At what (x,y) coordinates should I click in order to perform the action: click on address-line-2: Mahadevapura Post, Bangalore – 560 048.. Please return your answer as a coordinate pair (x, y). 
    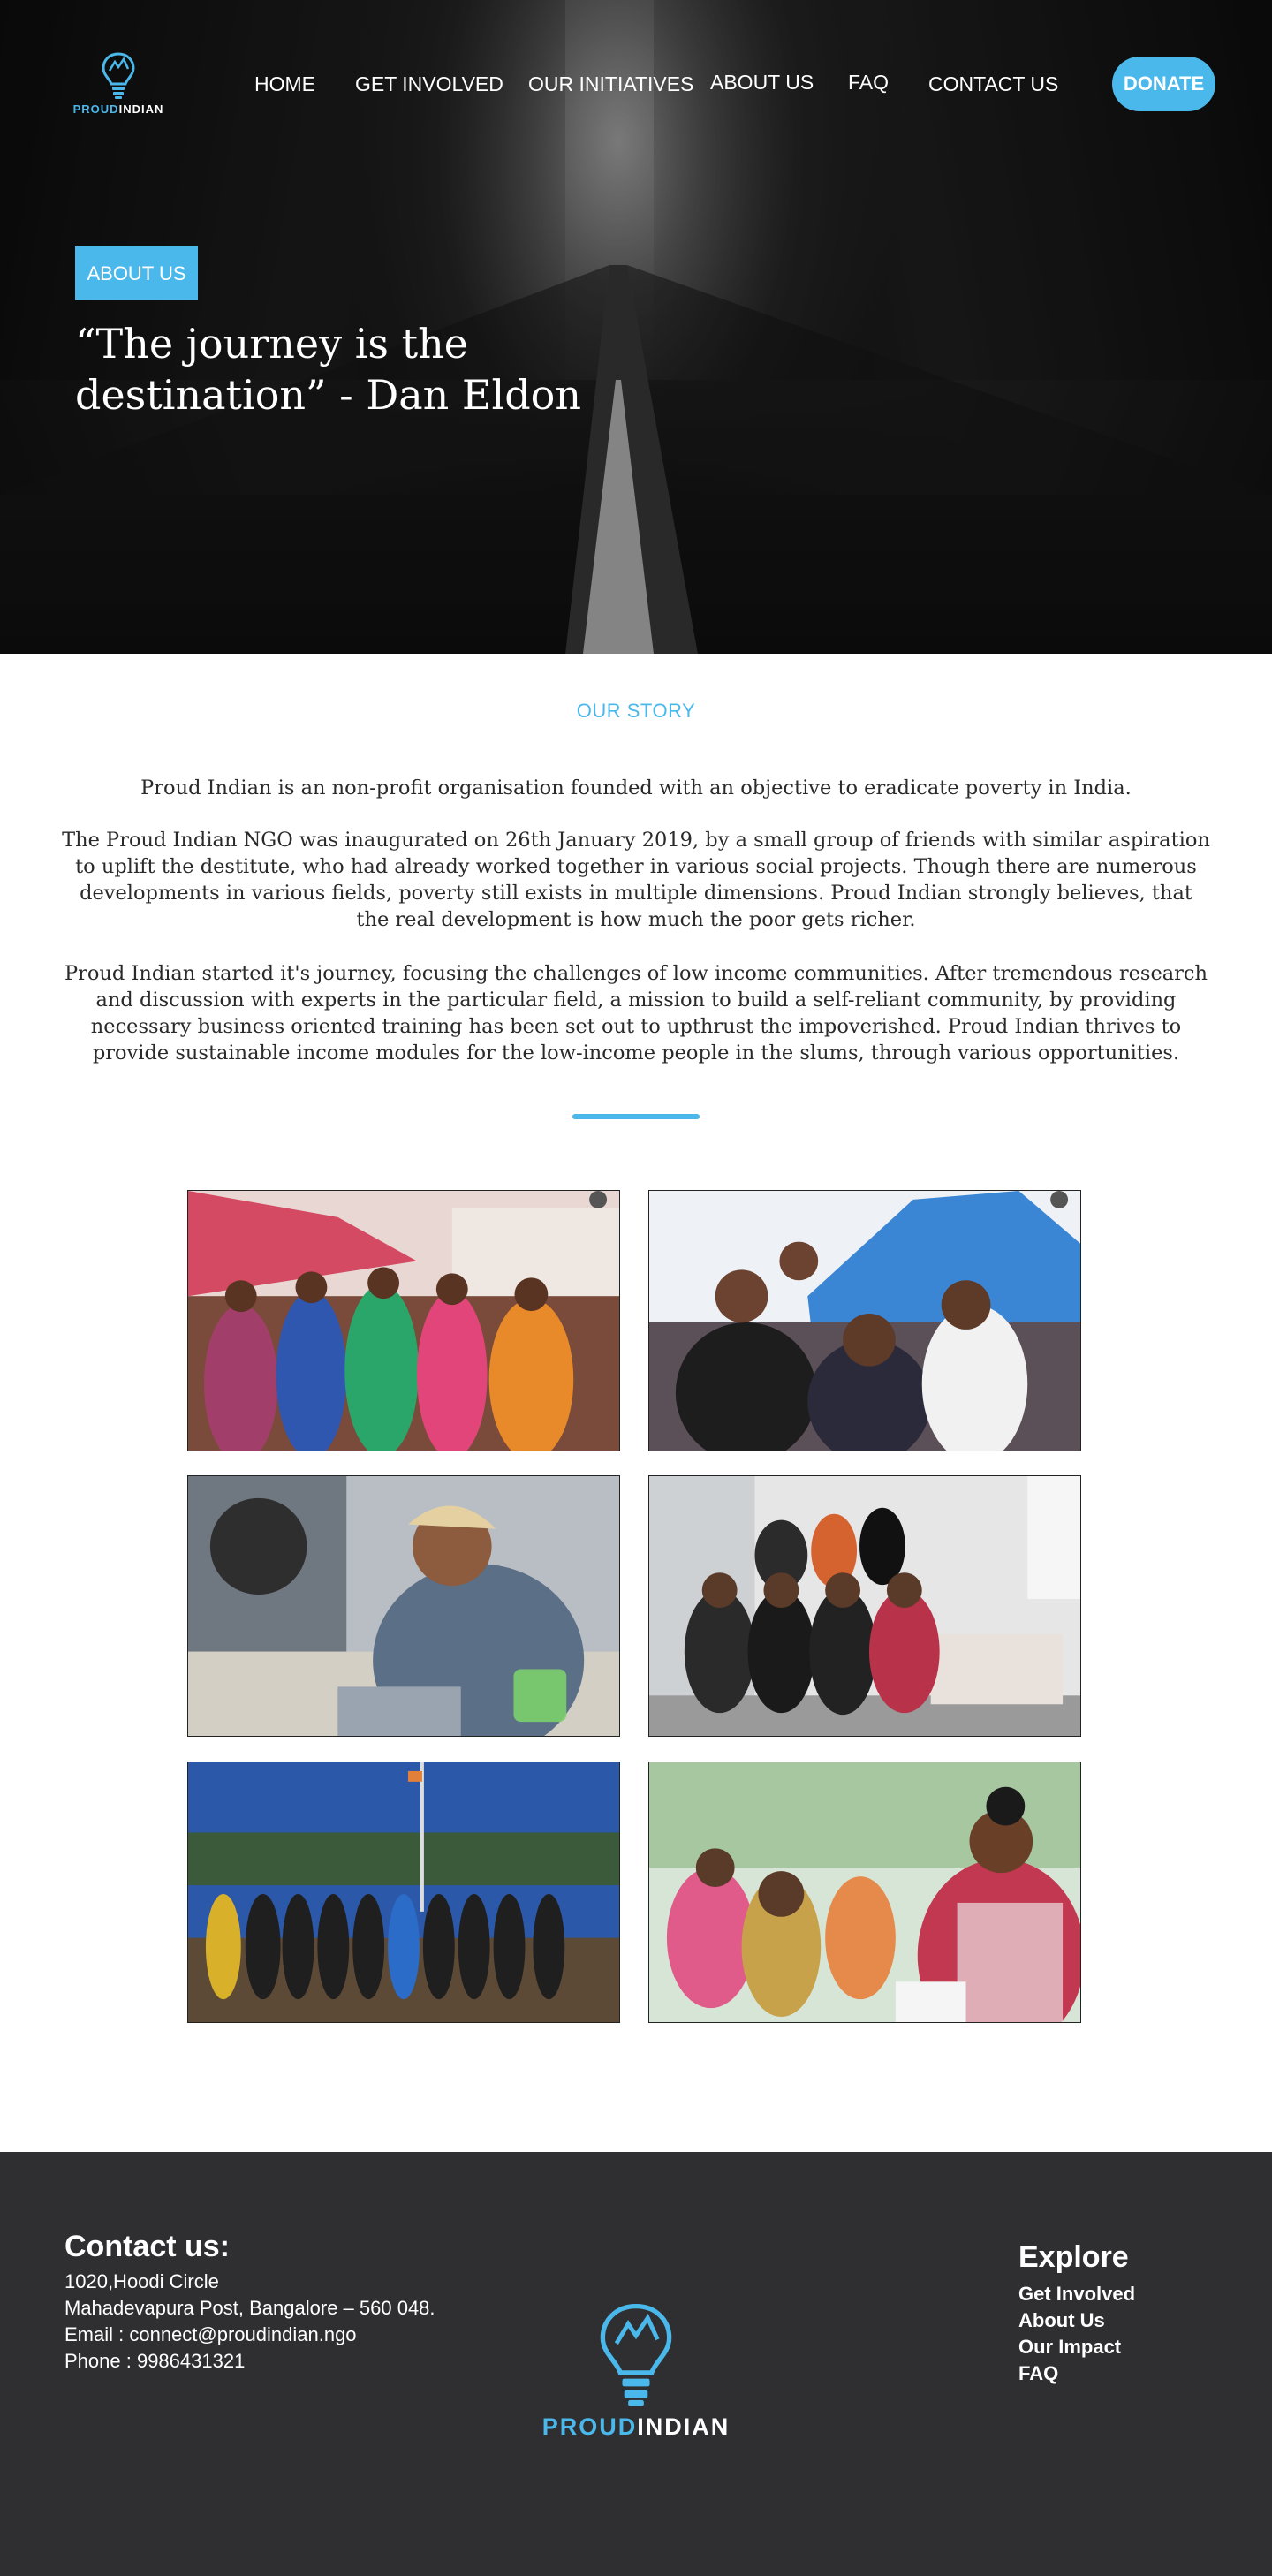
    Looking at the image, I should click on (249, 2308).